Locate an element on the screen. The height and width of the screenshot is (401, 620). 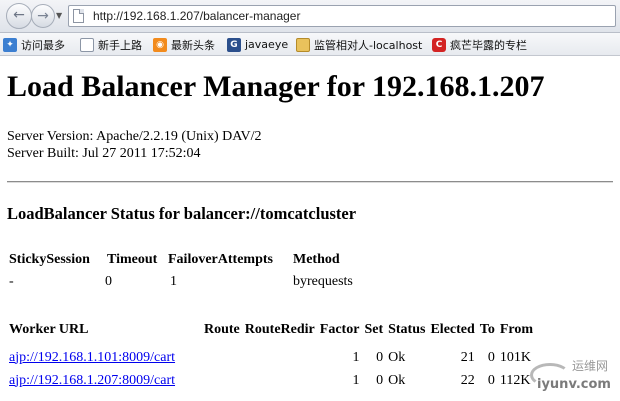
page-title: Load Balancer Manager for 192.168.1.207 is located at coordinates (276, 86).